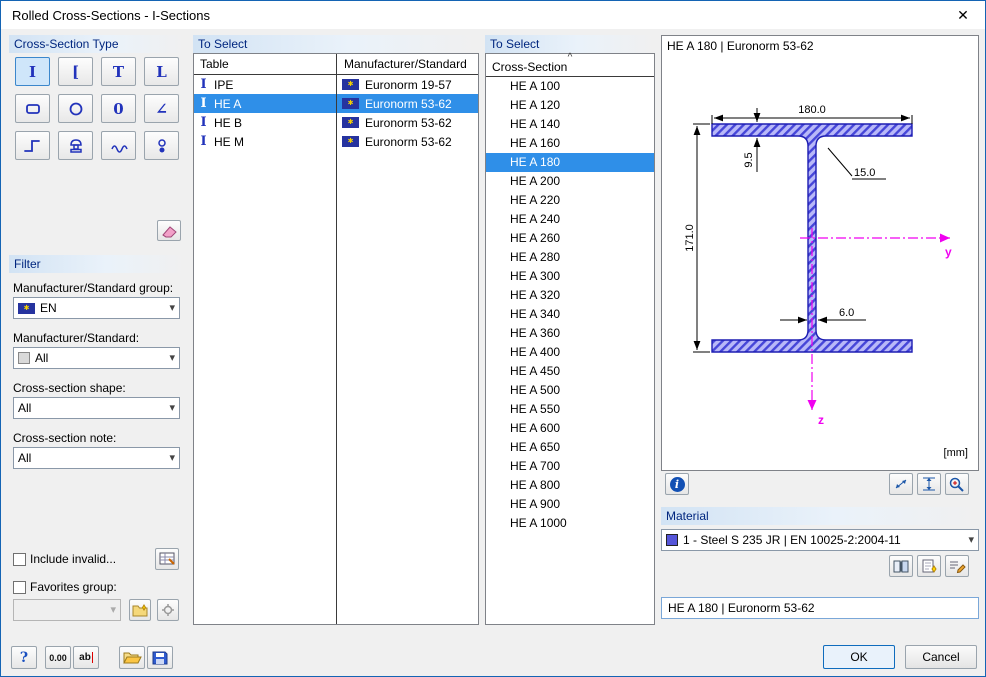 The image size is (986, 677). What do you see at coordinates (570, 200) in the screenshot?
I see `cross-section-item: HE A 220` at bounding box center [570, 200].